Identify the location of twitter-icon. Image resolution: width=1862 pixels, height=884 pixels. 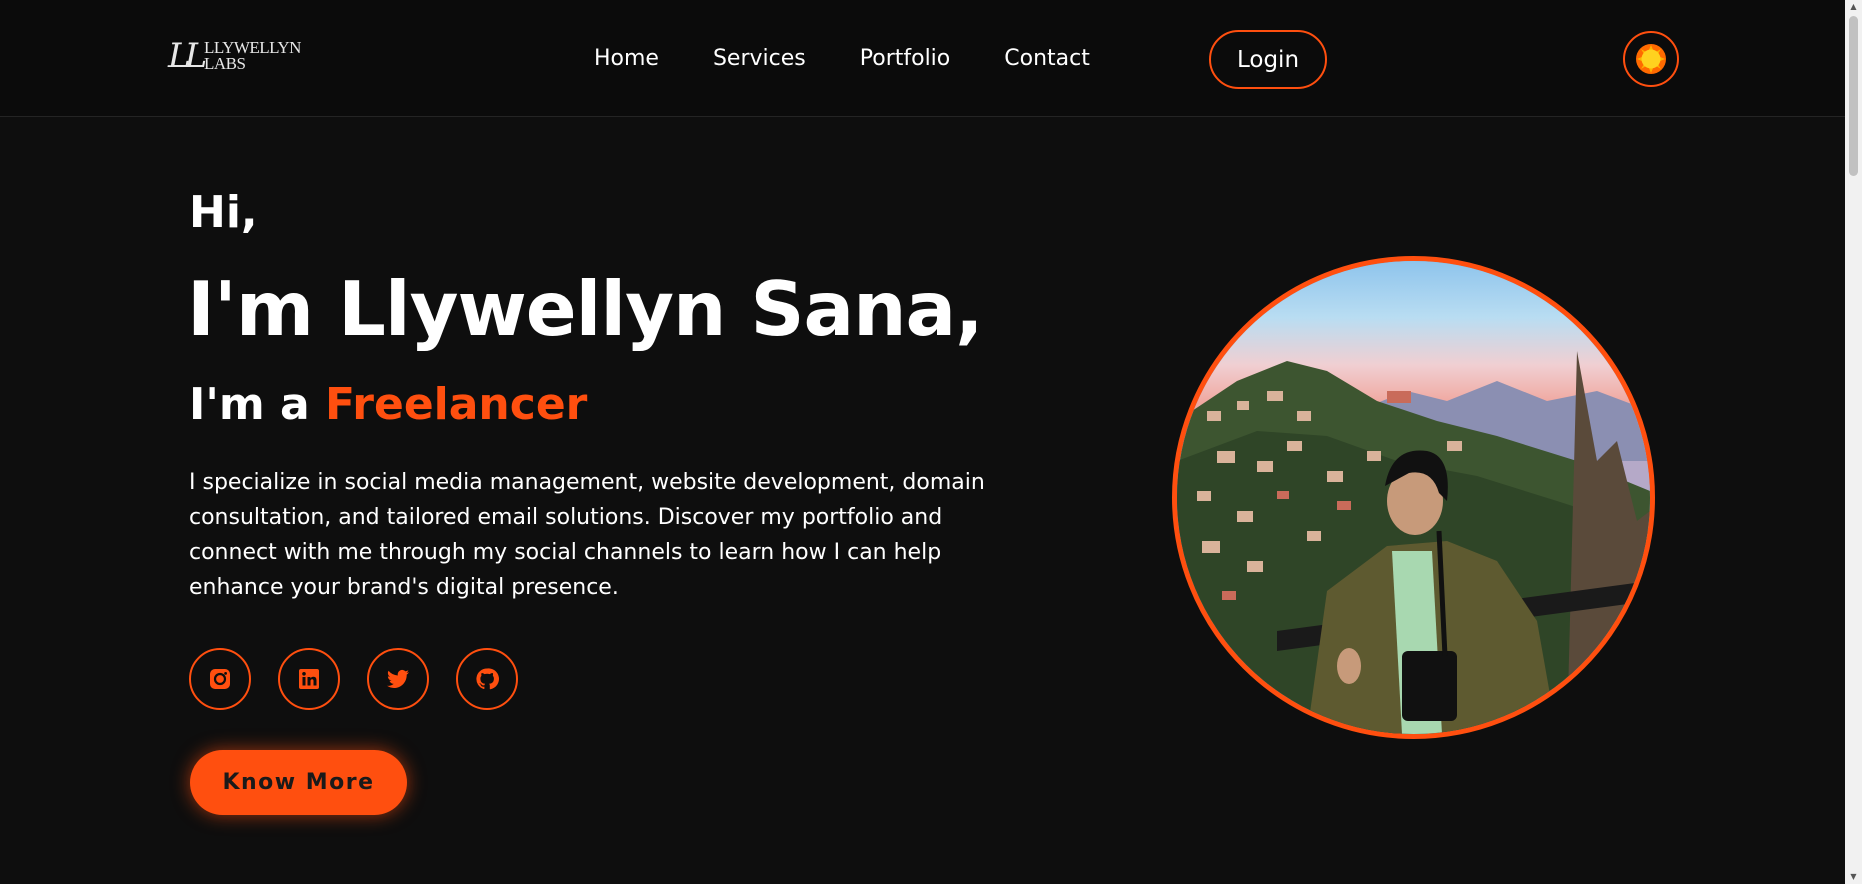
(398, 678).